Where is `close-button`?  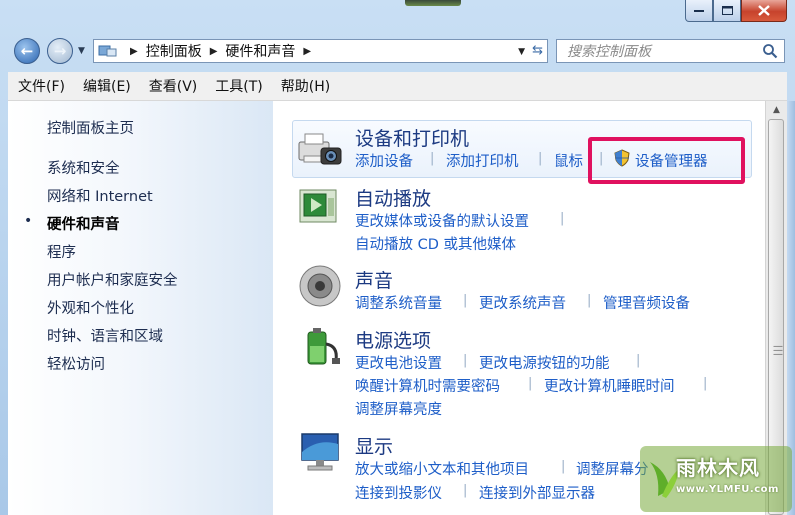
close-button is located at coordinates (764, 11).